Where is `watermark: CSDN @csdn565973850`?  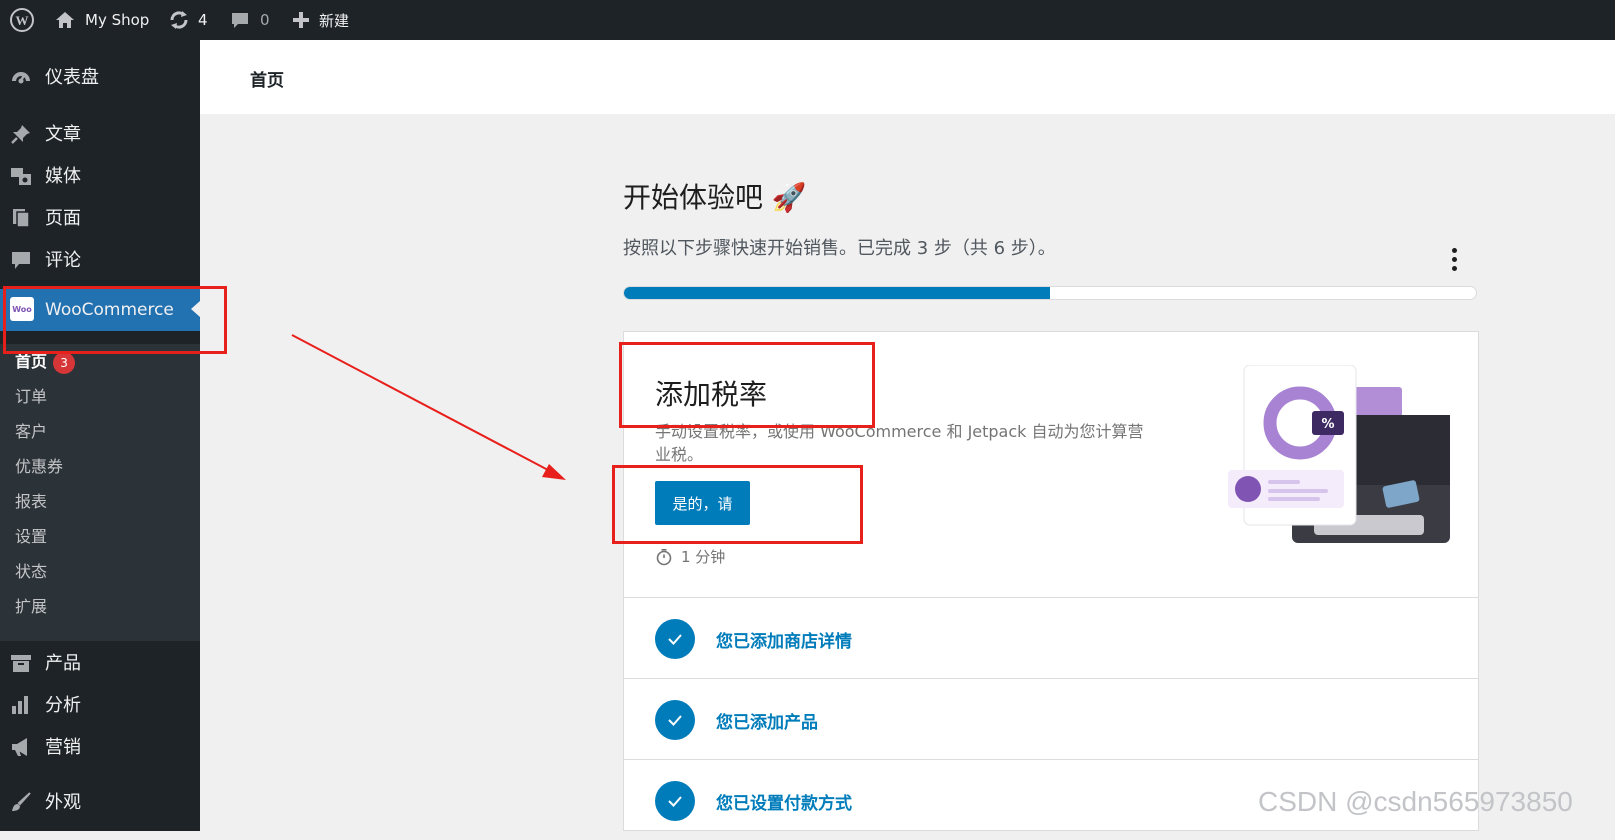 watermark: CSDN @csdn565973850 is located at coordinates (1415, 801).